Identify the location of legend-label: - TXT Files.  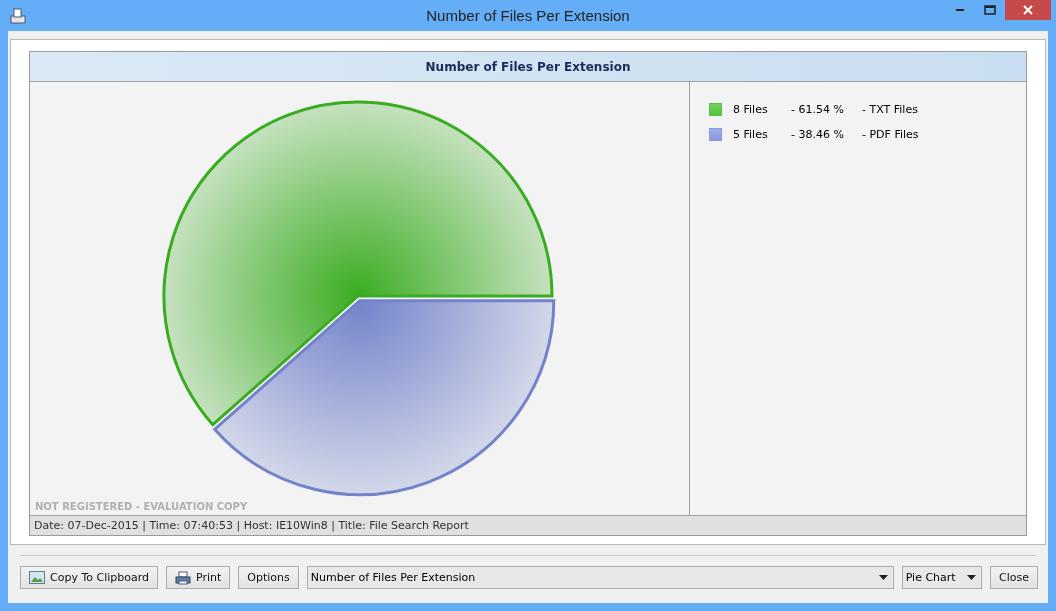
(890, 109).